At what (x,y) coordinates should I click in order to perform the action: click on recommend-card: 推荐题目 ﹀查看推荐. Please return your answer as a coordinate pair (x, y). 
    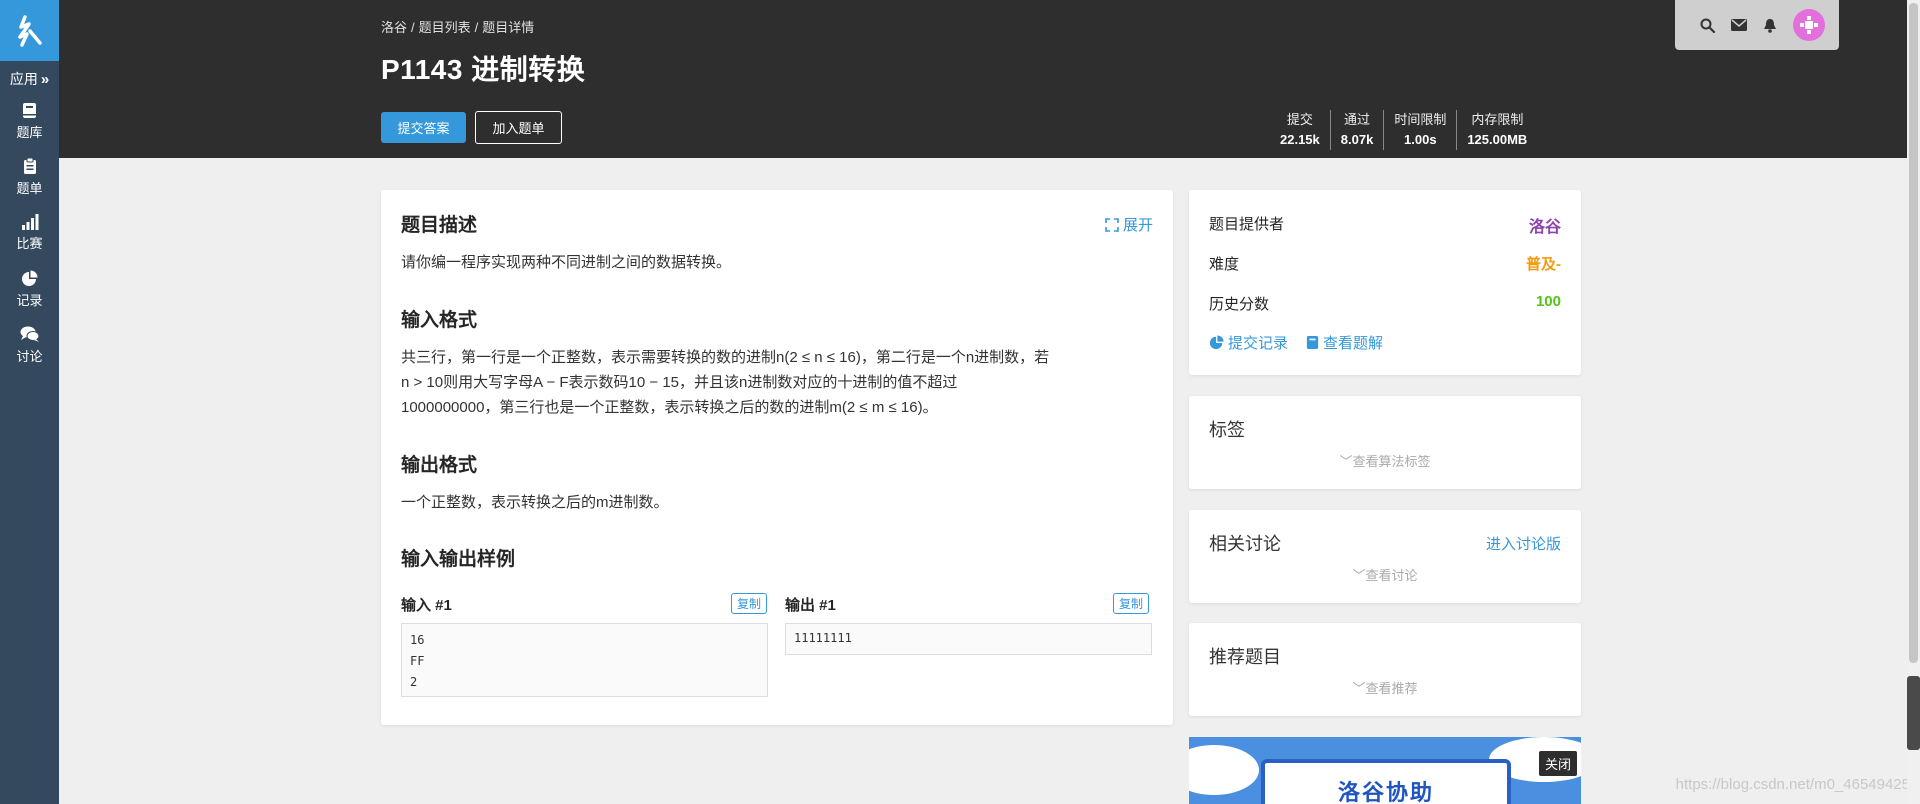
    Looking at the image, I should click on (1385, 669).